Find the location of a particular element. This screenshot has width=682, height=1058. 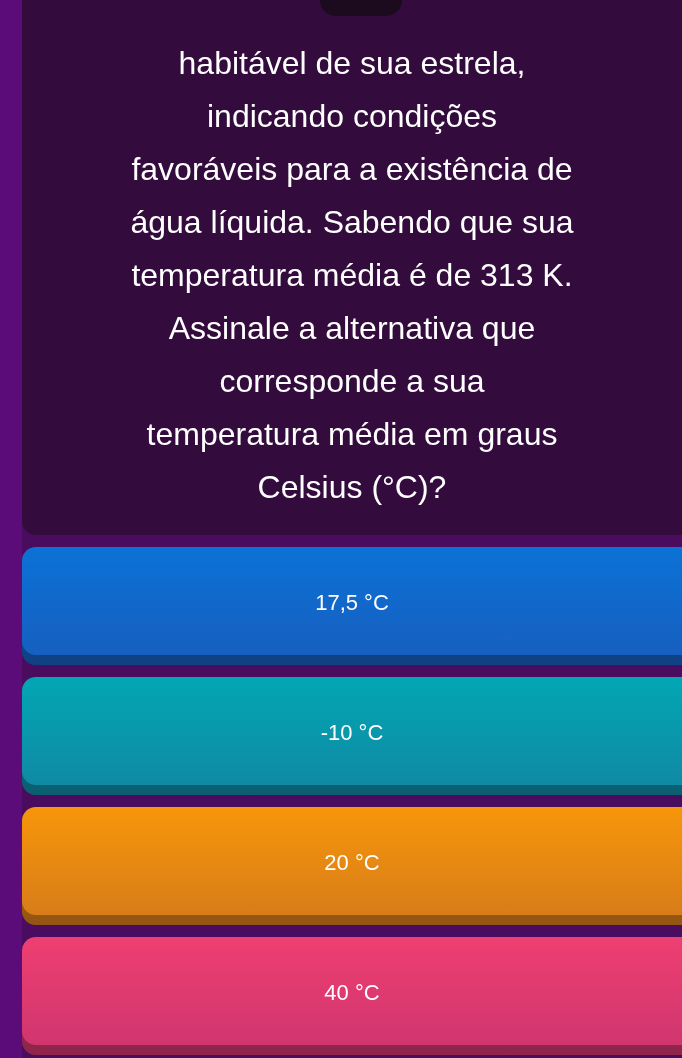

question-text-line: temperatura média é de 313 K. is located at coordinates (352, 275).